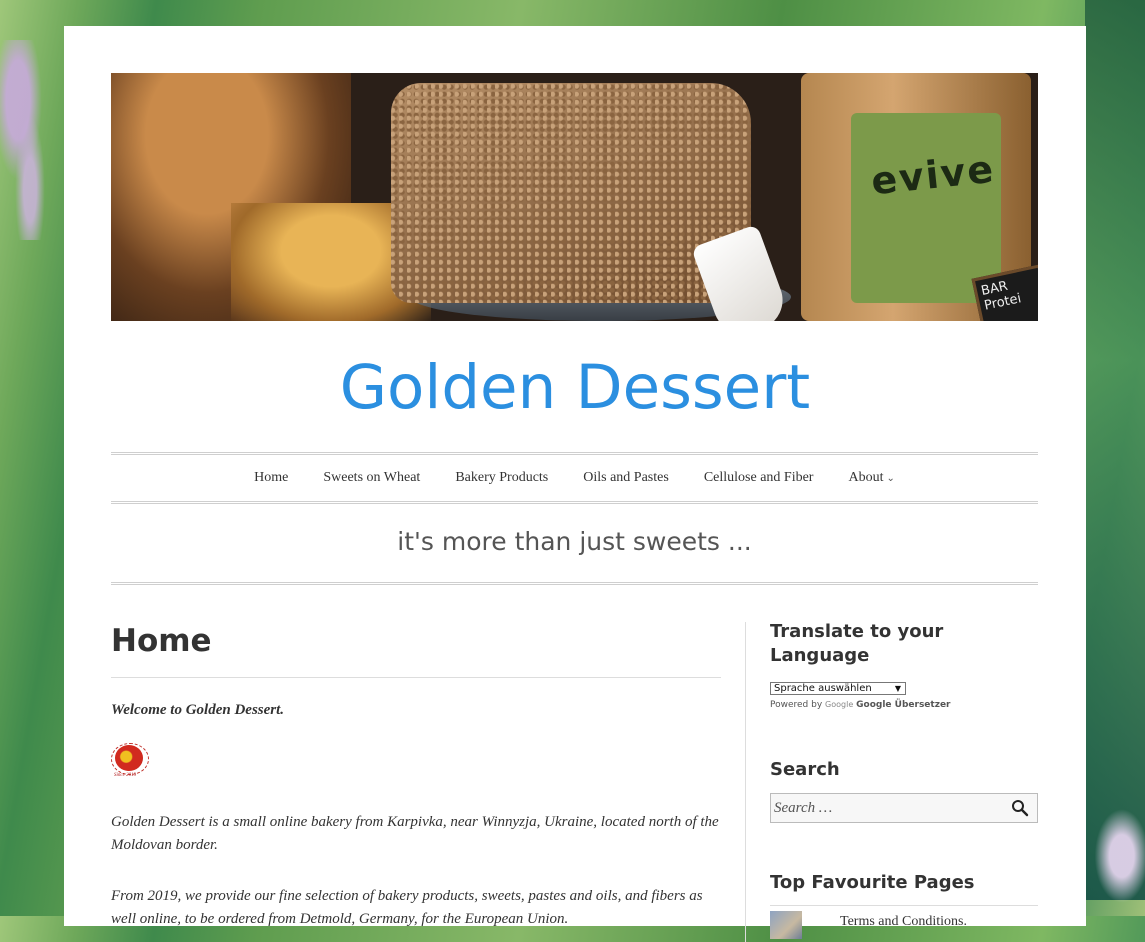  I want to click on dropdown-arrow-icon: ▼, so click(897, 688).